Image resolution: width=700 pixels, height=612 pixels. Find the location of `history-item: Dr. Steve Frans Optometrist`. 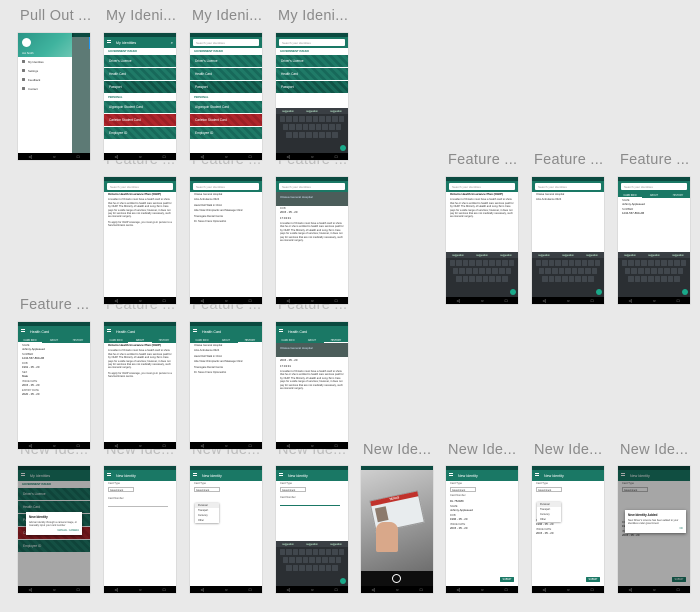

history-item: Dr. Steve Frans Optometrist is located at coordinates (226, 221).